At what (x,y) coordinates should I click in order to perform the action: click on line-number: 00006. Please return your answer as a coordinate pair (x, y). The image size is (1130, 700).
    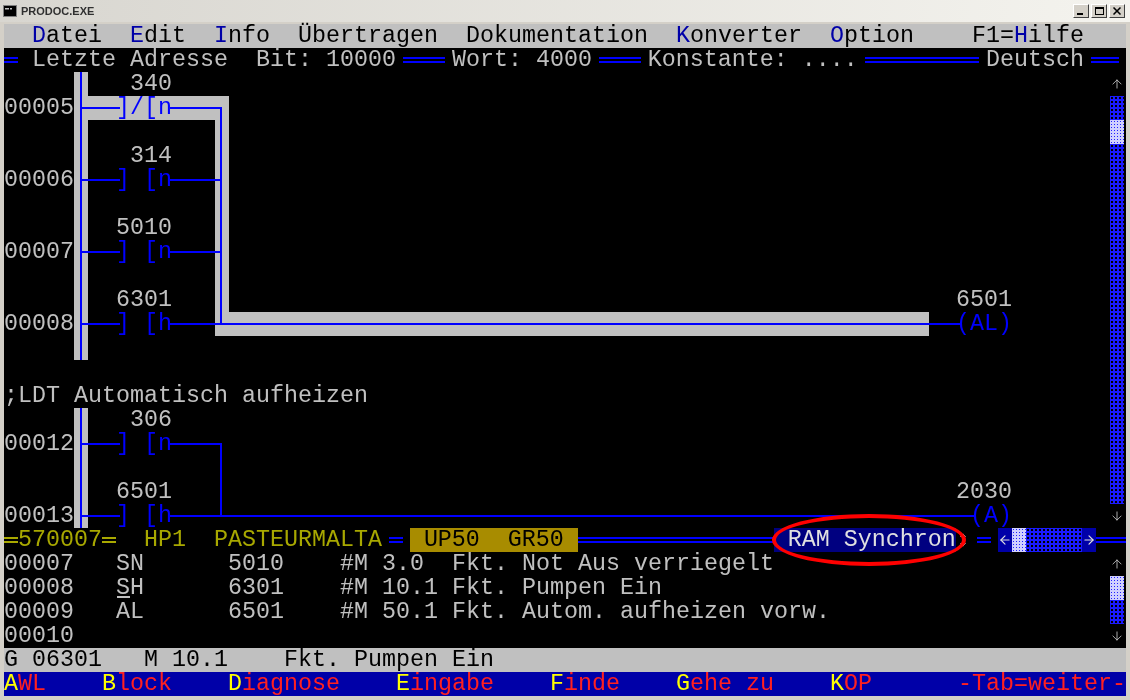
    Looking at the image, I should click on (39, 180).